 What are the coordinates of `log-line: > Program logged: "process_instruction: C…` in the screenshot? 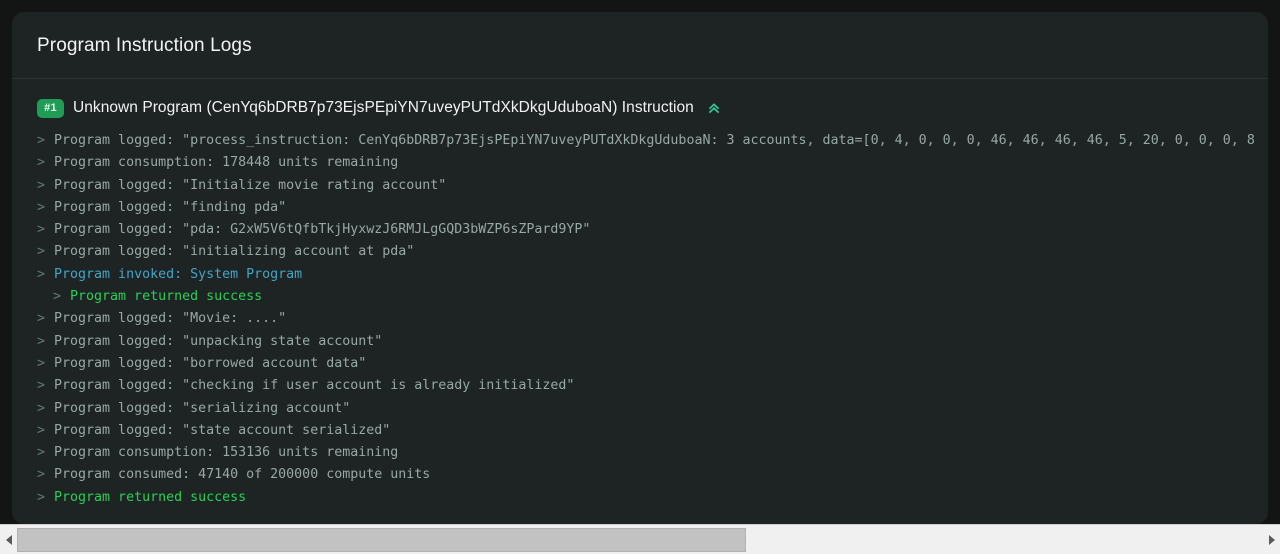 It's located at (640, 141).